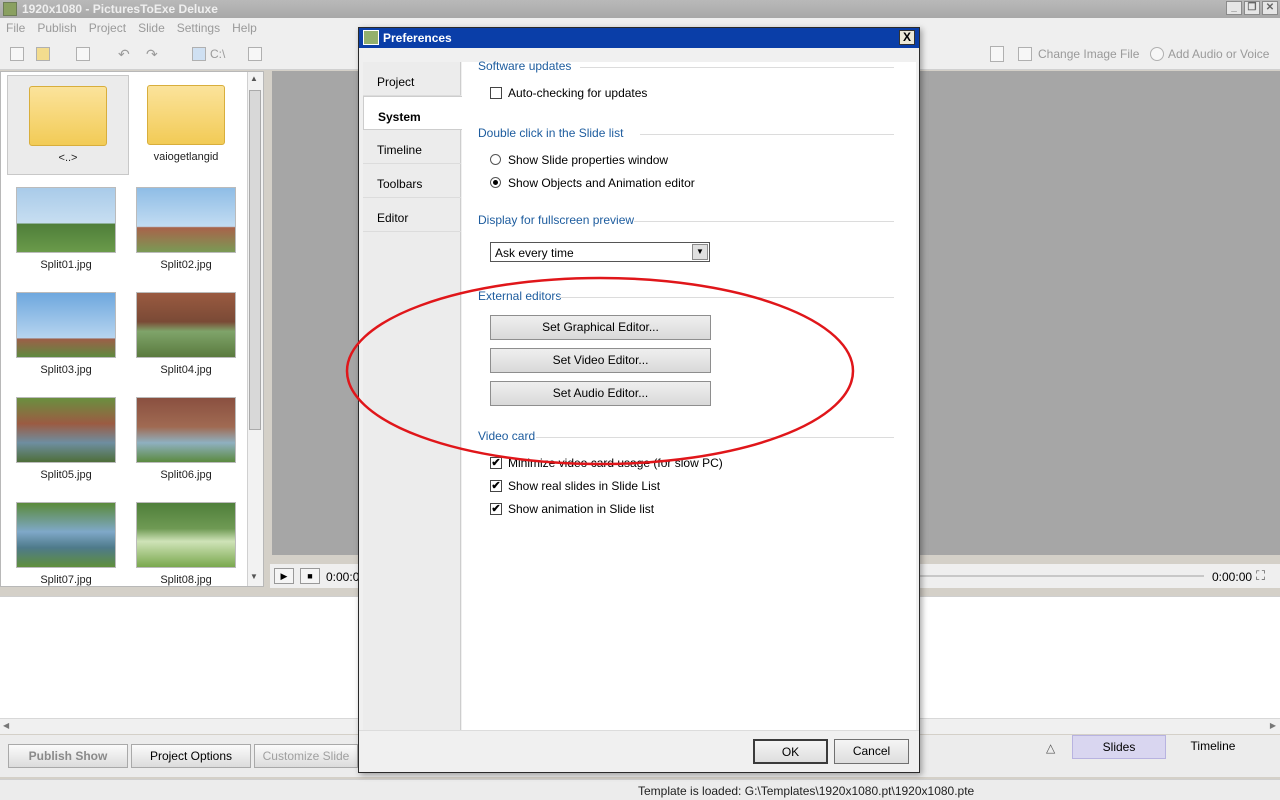 This screenshot has height=800, width=1280. Describe the element at coordinates (1273, 725) in the screenshot. I see `scroll-right-icon: ▶` at that location.